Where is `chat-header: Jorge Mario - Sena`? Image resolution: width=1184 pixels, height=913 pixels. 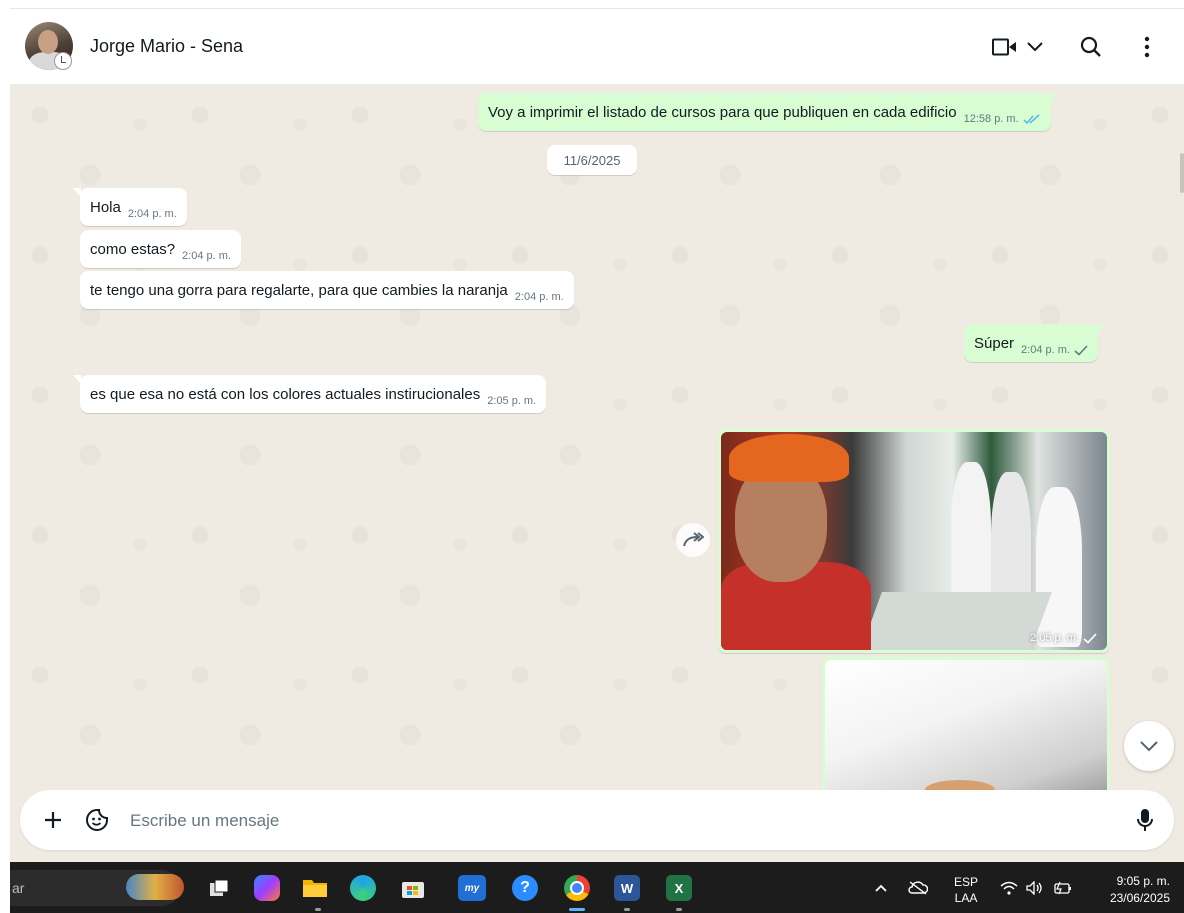
chat-header: Jorge Mario - Sena is located at coordinates (597, 47).